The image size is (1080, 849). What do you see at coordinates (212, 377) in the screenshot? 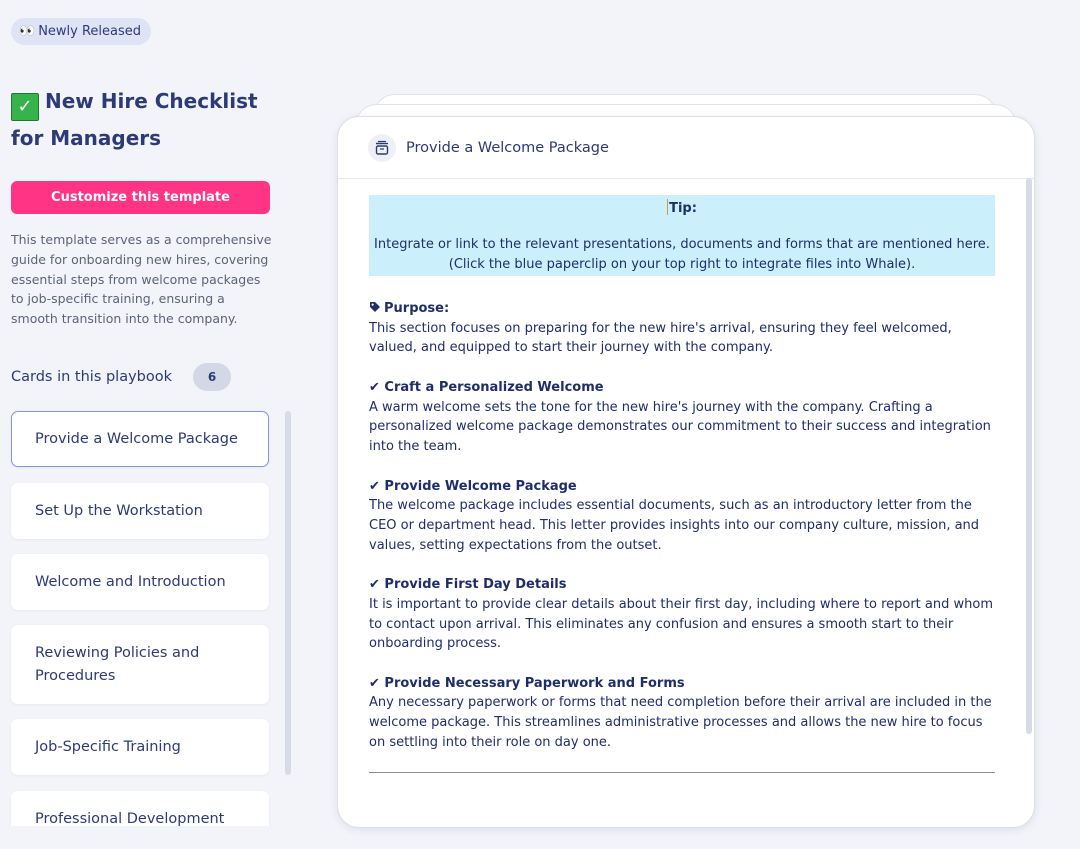
I see `cards-count-badge: 6` at bounding box center [212, 377].